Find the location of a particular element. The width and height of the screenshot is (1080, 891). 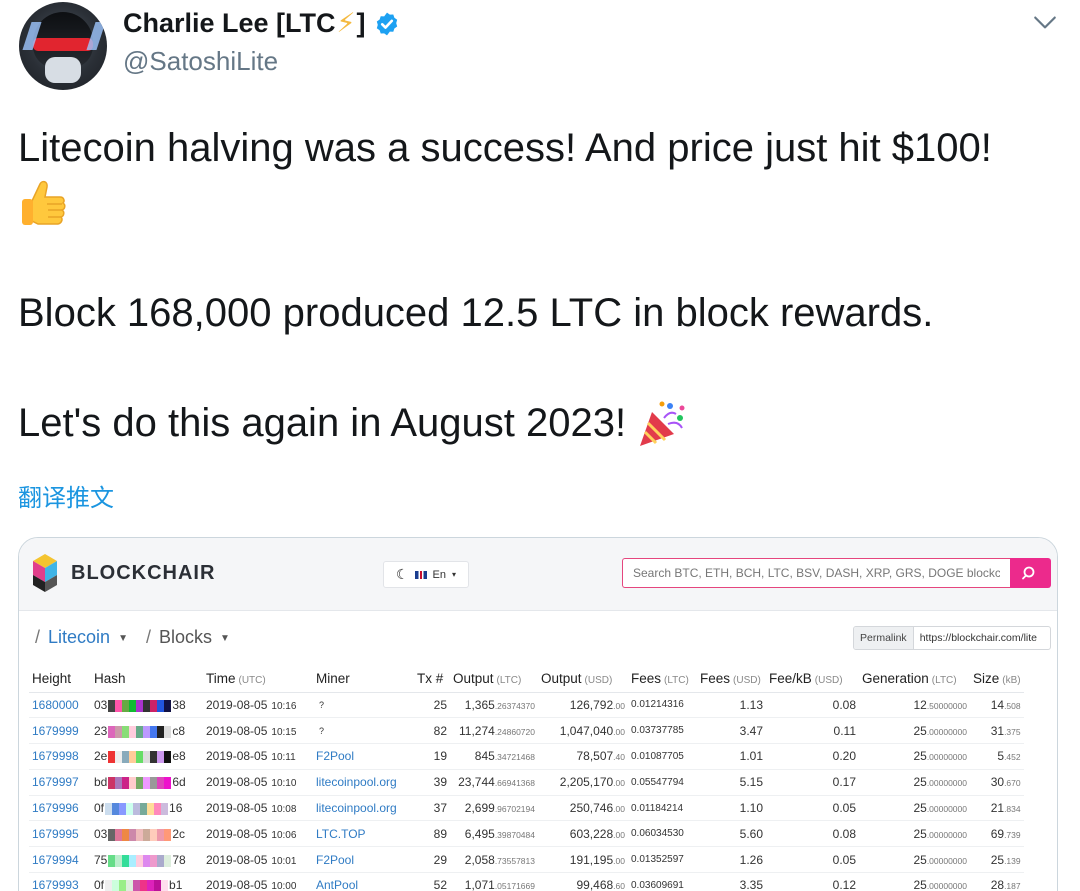

block-height-link: 1679994 is located at coordinates (60, 860).